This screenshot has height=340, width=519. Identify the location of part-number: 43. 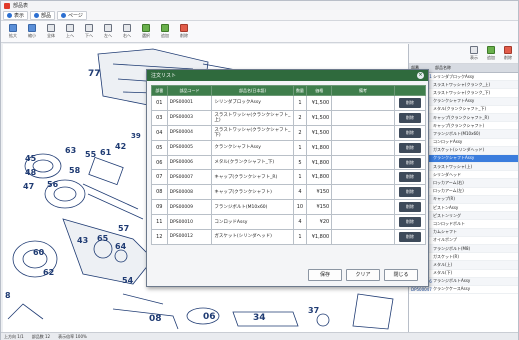
(82, 240).